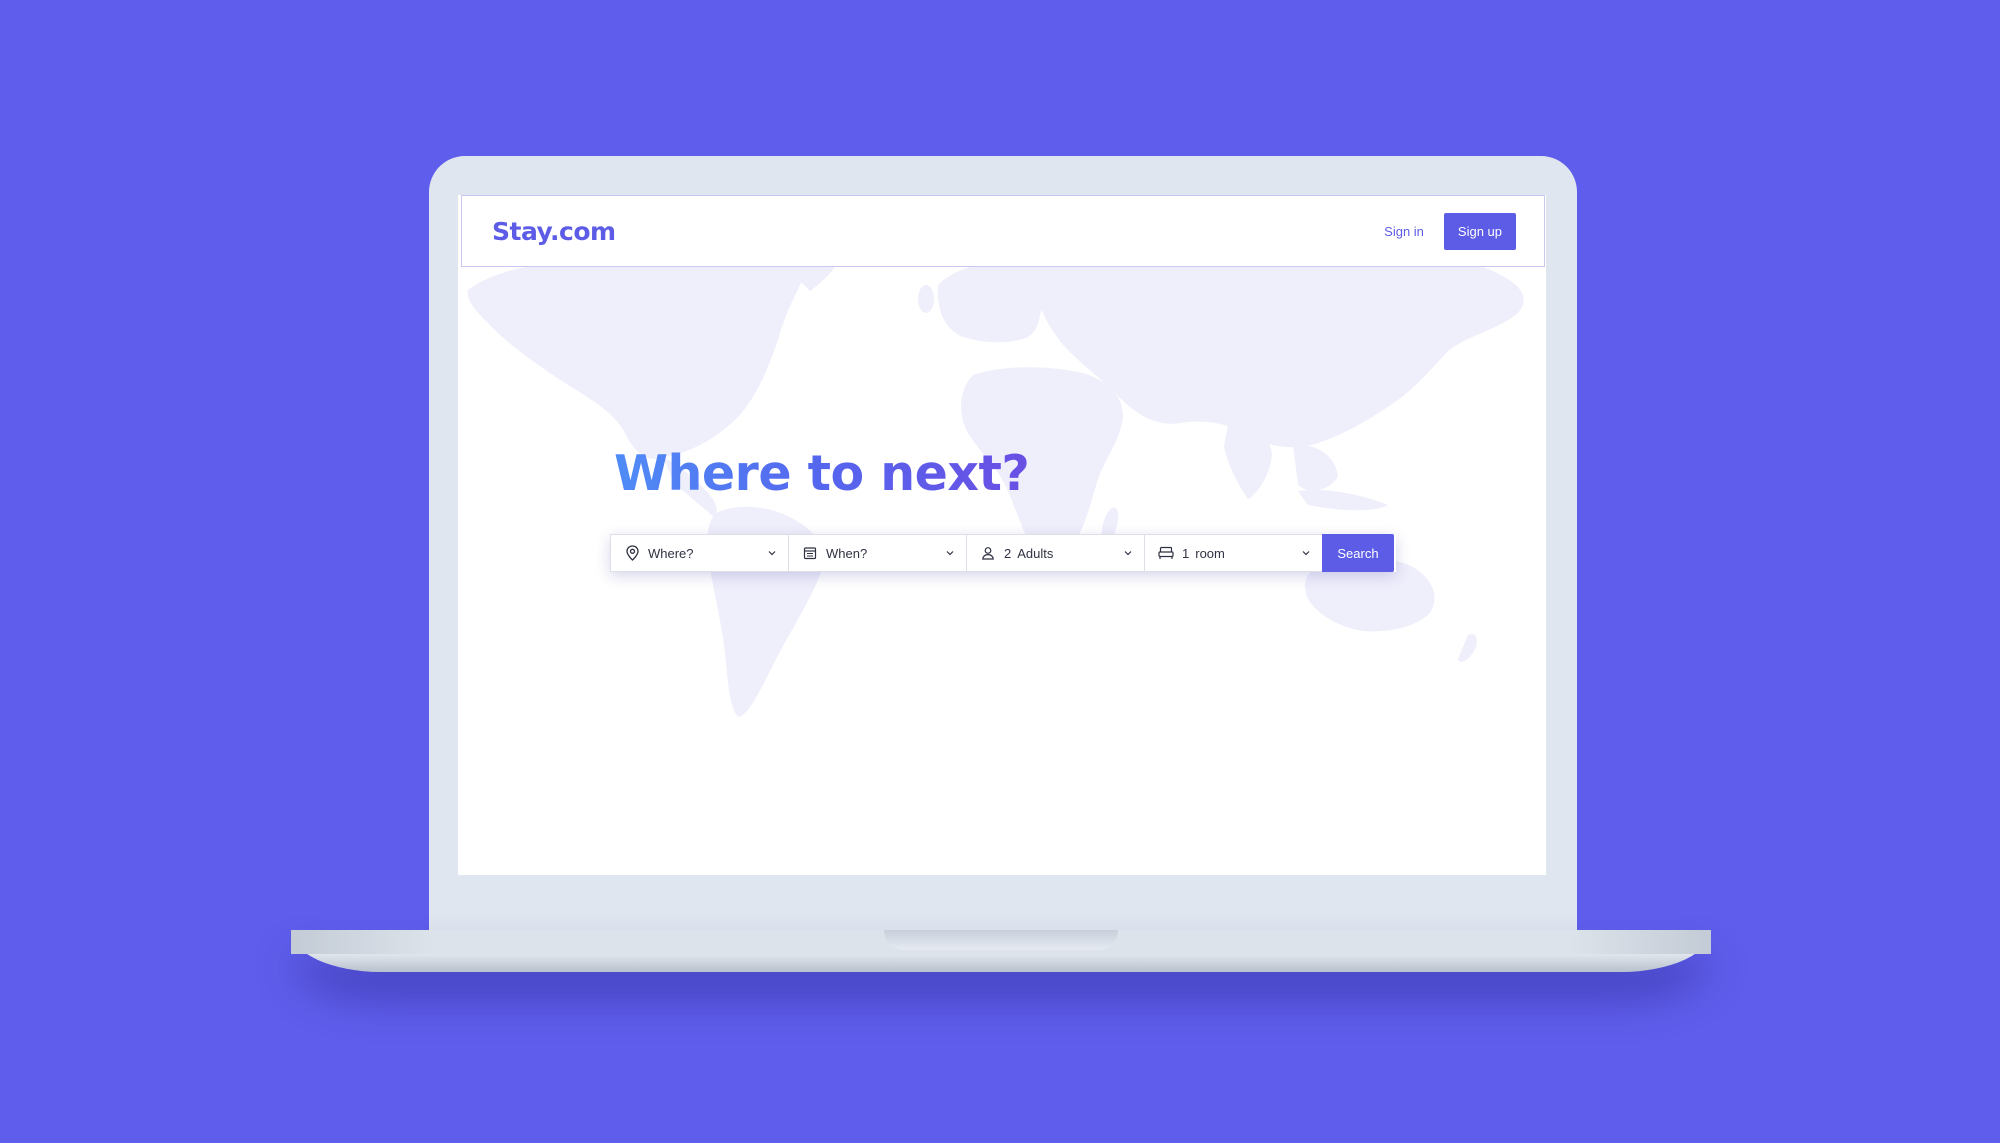 The height and width of the screenshot is (1143, 2000). What do you see at coordinates (1479, 231) in the screenshot?
I see `sign-up-button: Sign up` at bounding box center [1479, 231].